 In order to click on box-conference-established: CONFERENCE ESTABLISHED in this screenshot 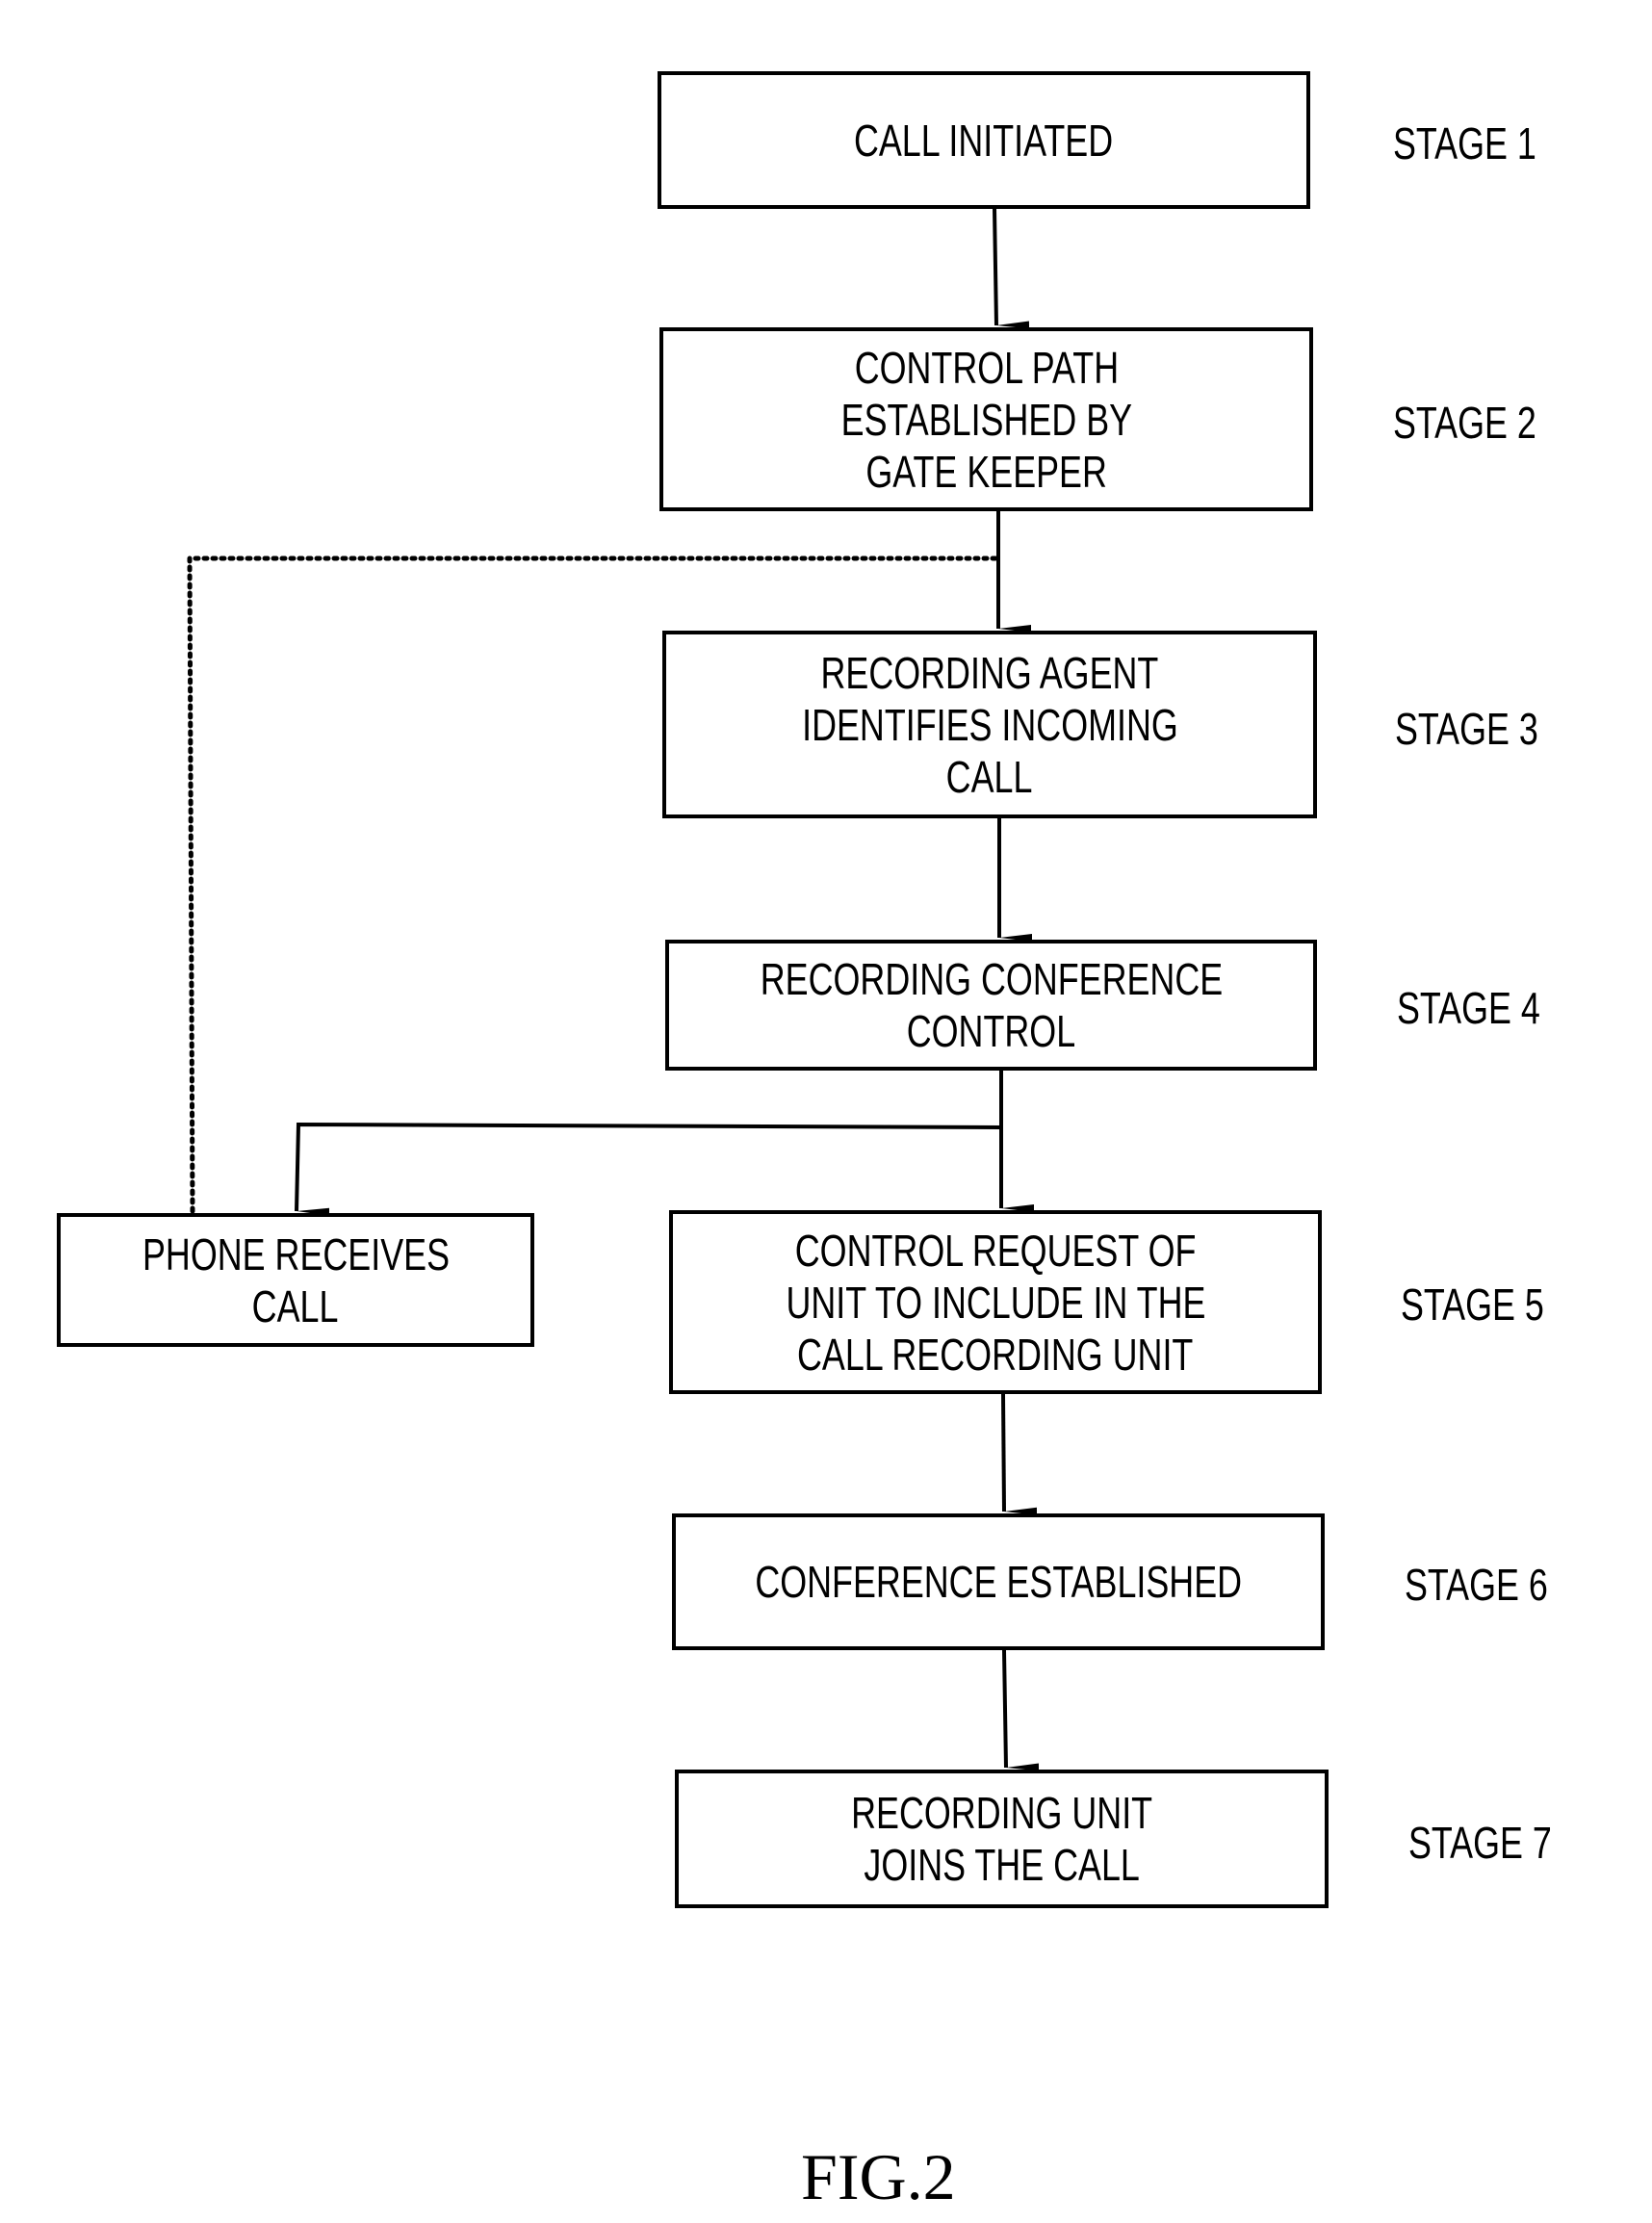, I will do `click(999, 1581)`.